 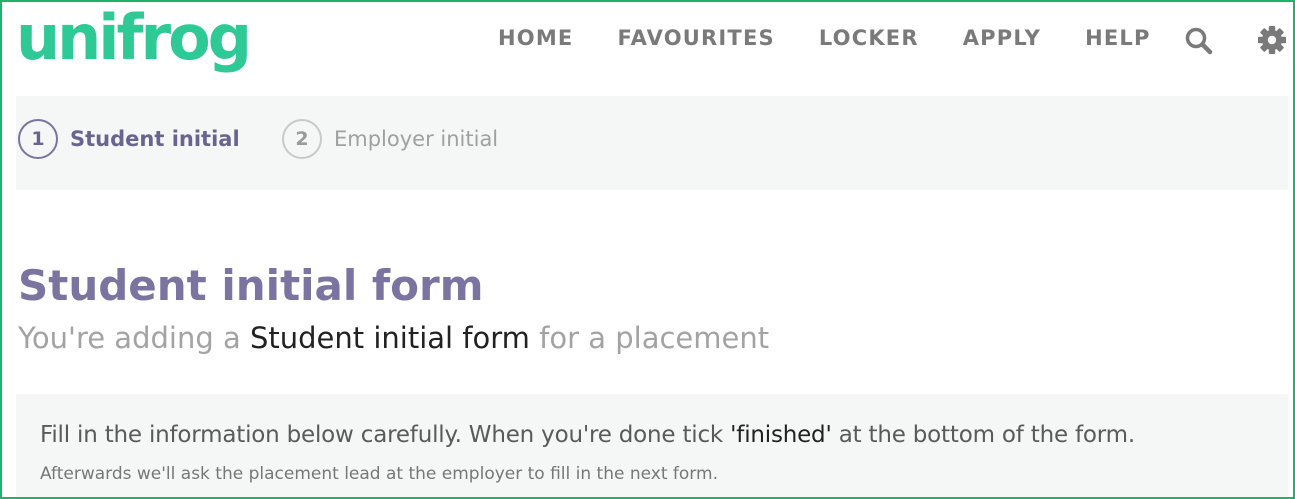 What do you see at coordinates (134, 38) in the screenshot?
I see `unifrog-logo: unifrog` at bounding box center [134, 38].